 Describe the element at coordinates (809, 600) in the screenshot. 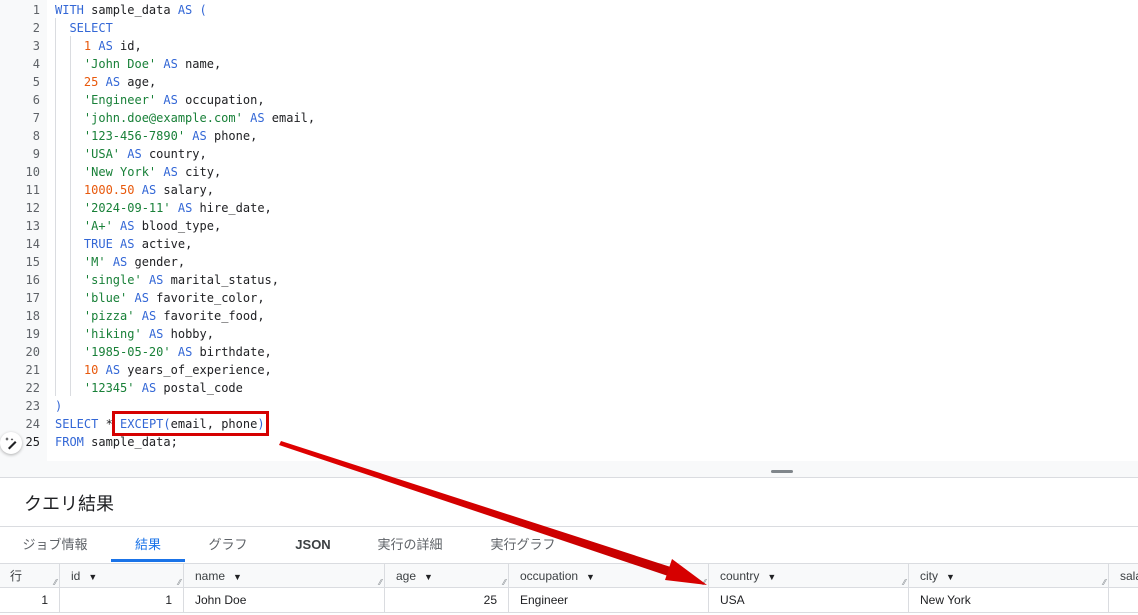

I see `cell-country: USA` at that location.